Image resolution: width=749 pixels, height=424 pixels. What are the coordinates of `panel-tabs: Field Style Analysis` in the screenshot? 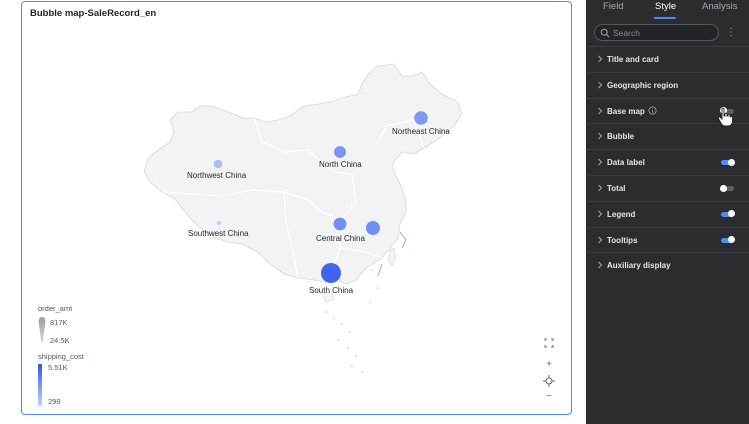 It's located at (667, 10).